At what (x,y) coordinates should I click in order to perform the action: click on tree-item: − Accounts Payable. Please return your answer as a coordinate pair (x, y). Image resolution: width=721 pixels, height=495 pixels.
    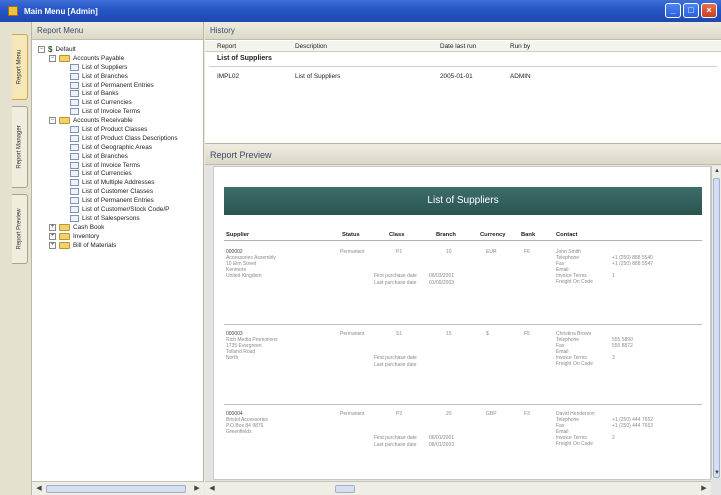
    Looking at the image, I should click on (121, 58).